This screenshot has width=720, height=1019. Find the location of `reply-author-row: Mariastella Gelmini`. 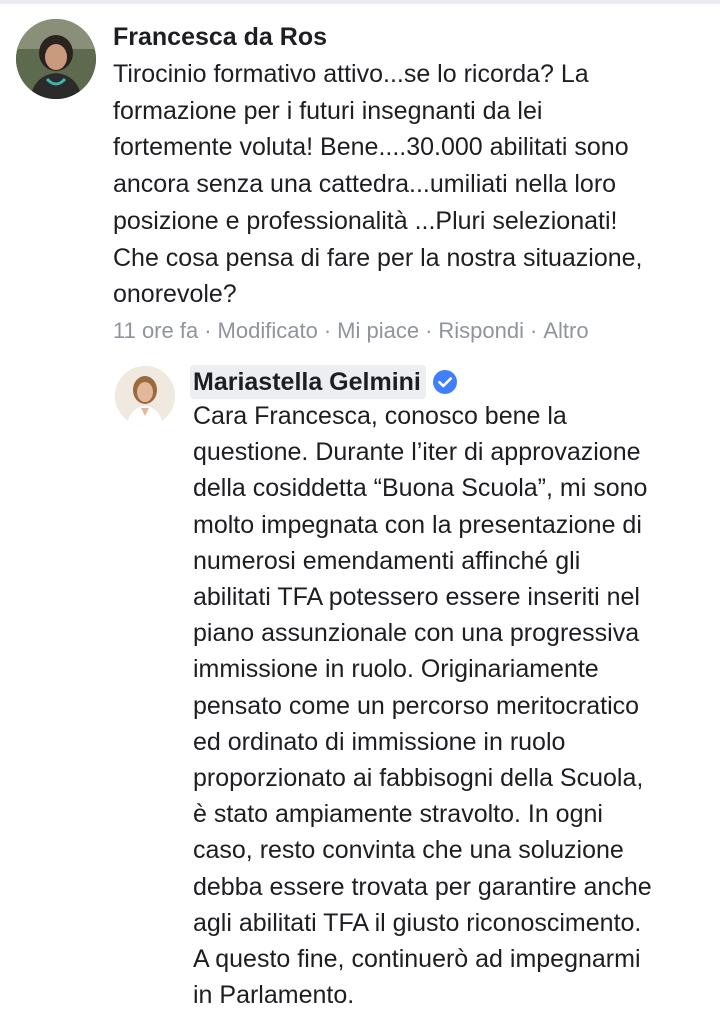

reply-author-row: Mariastella Gelmini is located at coordinates (324, 382).